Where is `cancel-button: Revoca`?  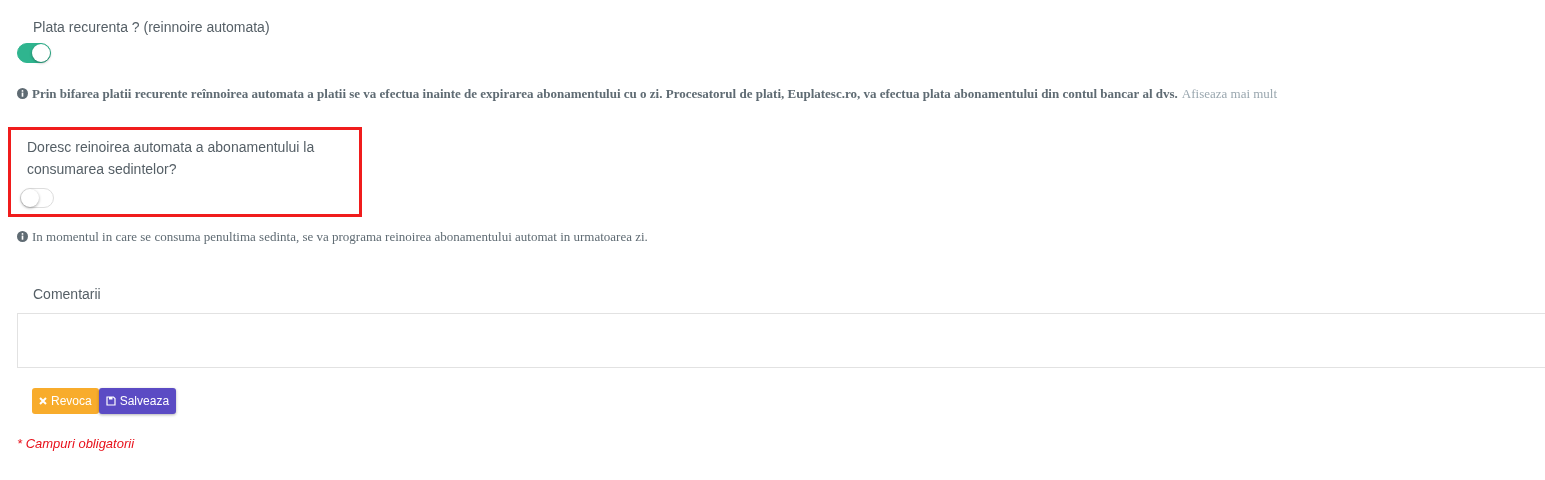 cancel-button: Revoca is located at coordinates (65, 401).